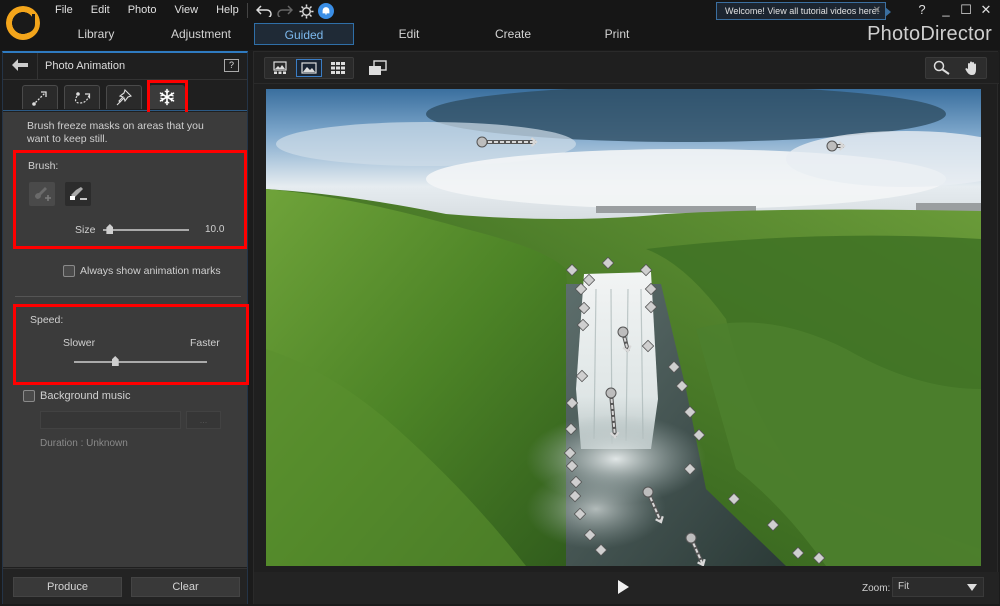  What do you see at coordinates (29, 396) in the screenshot?
I see `background-music-checkbox` at bounding box center [29, 396].